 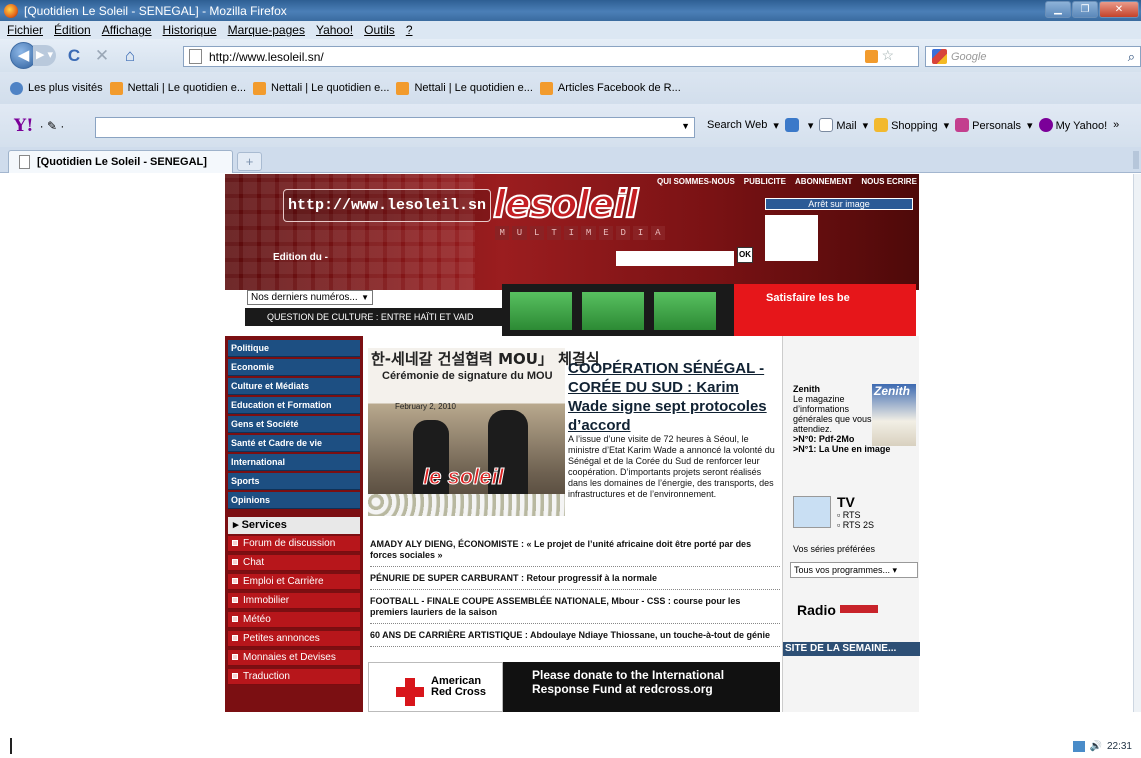 I want to click on arret-sur-image-link: Arrêt sur image, so click(x=839, y=204).